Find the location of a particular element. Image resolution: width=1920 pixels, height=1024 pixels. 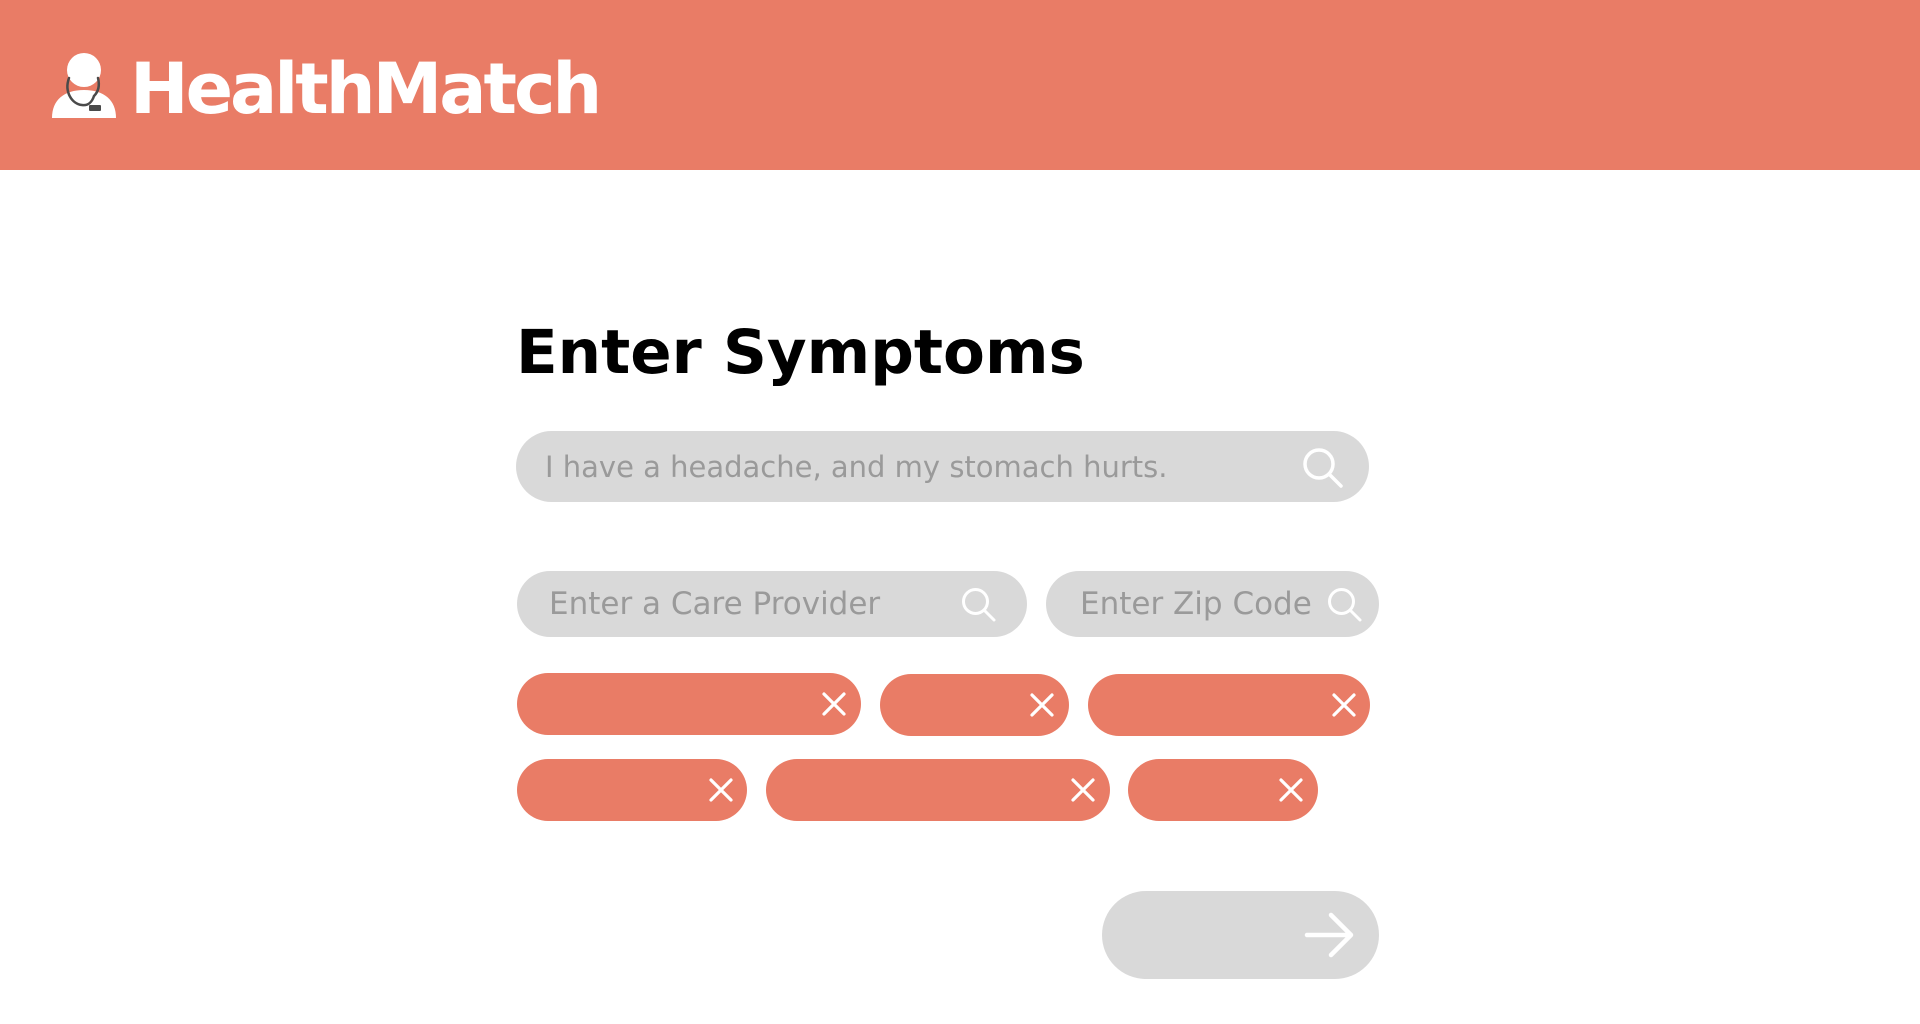

doctor-stethoscope-icon is located at coordinates (84, 84).